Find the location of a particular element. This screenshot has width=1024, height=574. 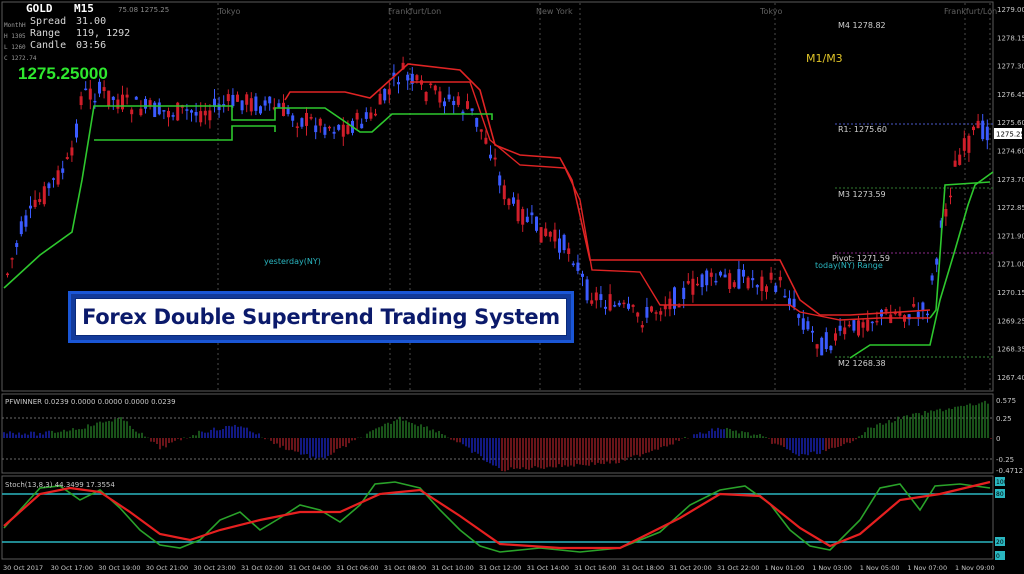

time-axis-label: 31 Oct 04:00 is located at coordinates (310, 568).